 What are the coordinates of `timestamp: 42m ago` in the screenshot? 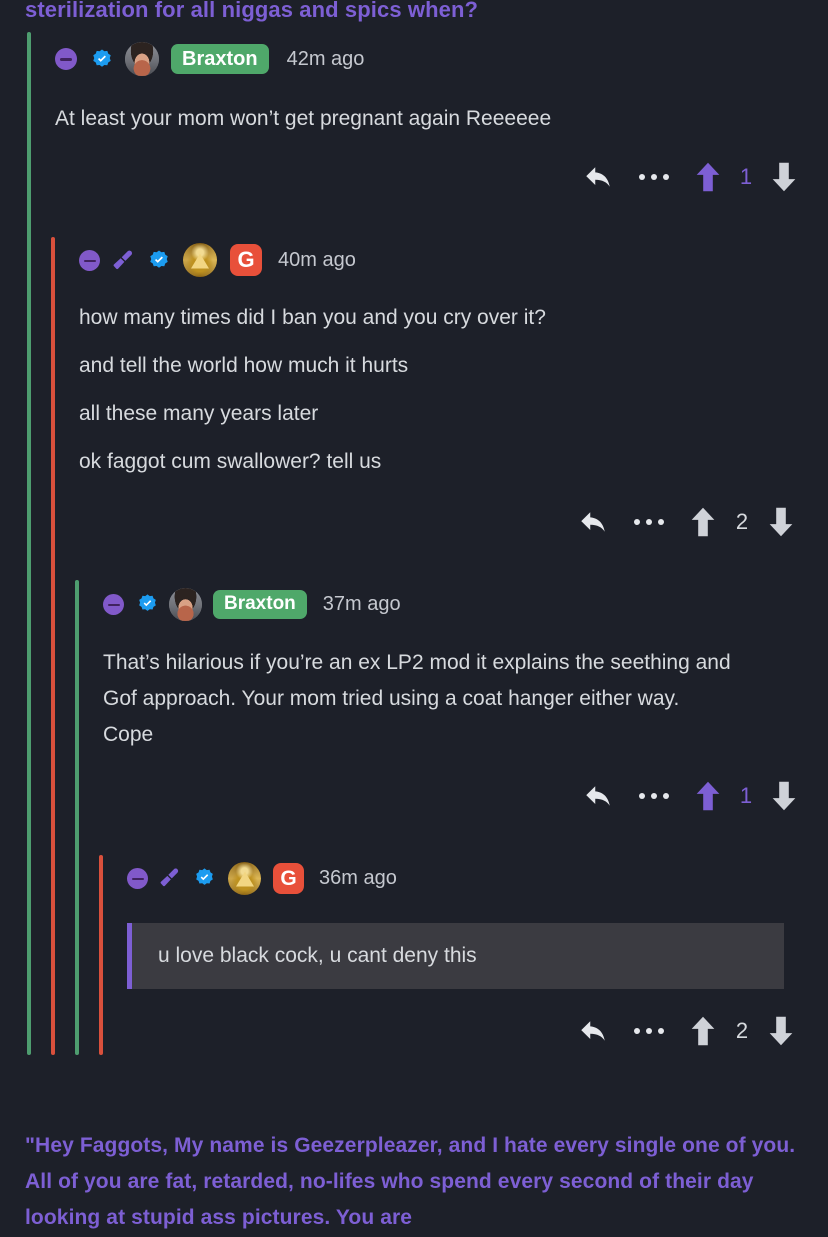 It's located at (326, 59).